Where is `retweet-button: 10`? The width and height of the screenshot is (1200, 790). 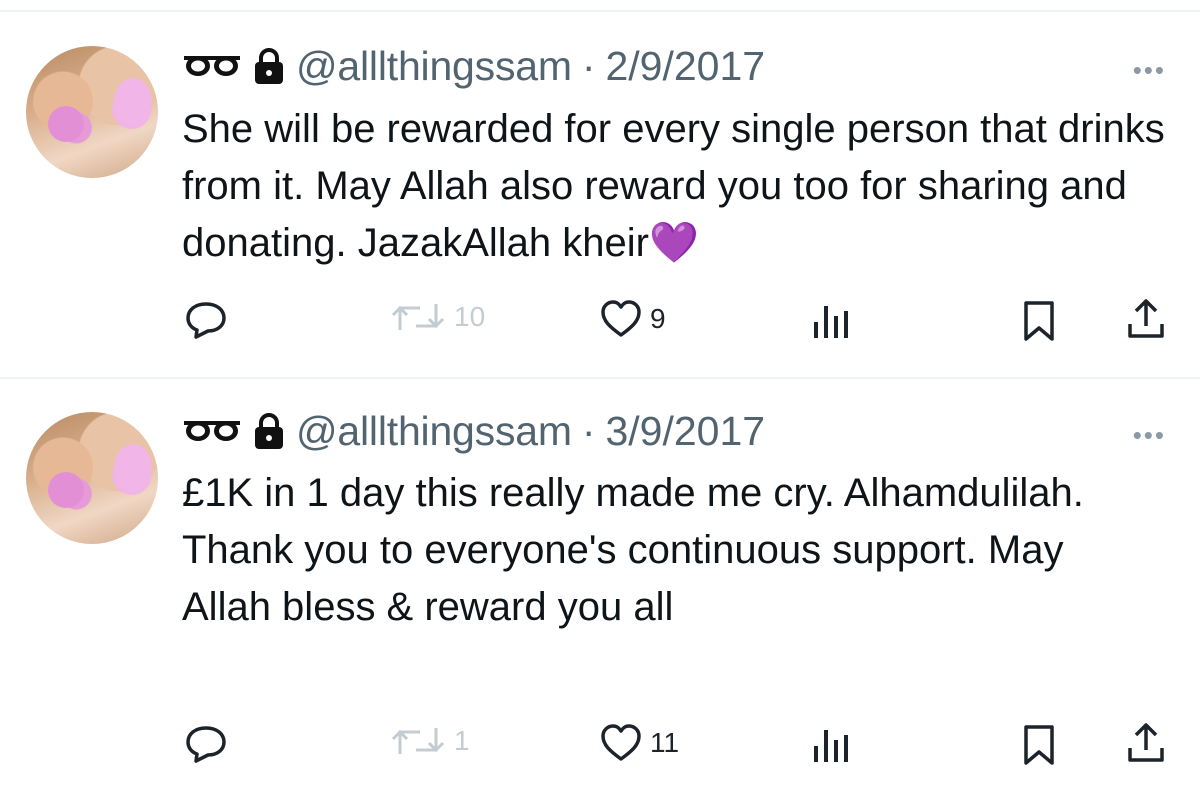
retweet-button: 10 is located at coordinates (437, 317).